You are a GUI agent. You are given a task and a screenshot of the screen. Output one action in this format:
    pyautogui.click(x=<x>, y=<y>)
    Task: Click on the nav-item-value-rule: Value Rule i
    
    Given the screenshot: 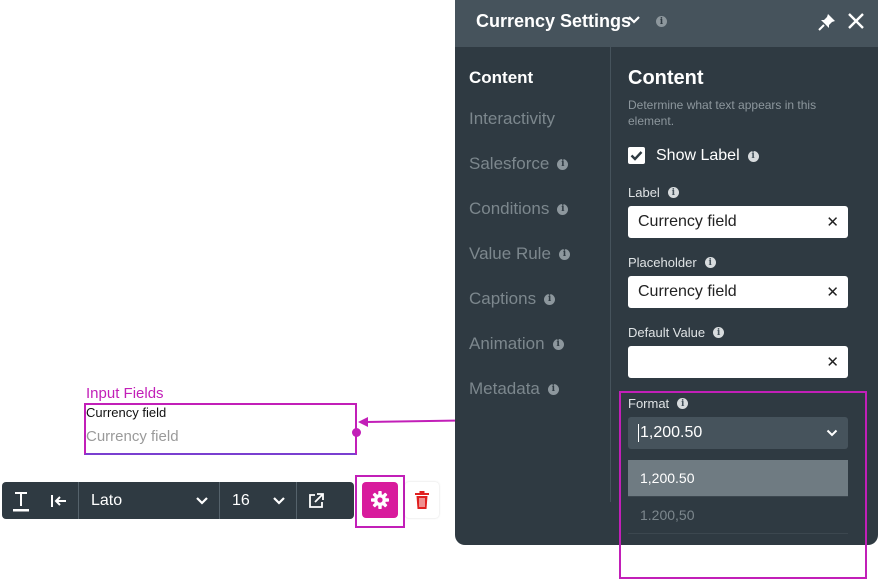 What is the action you would take?
    pyautogui.click(x=519, y=254)
    